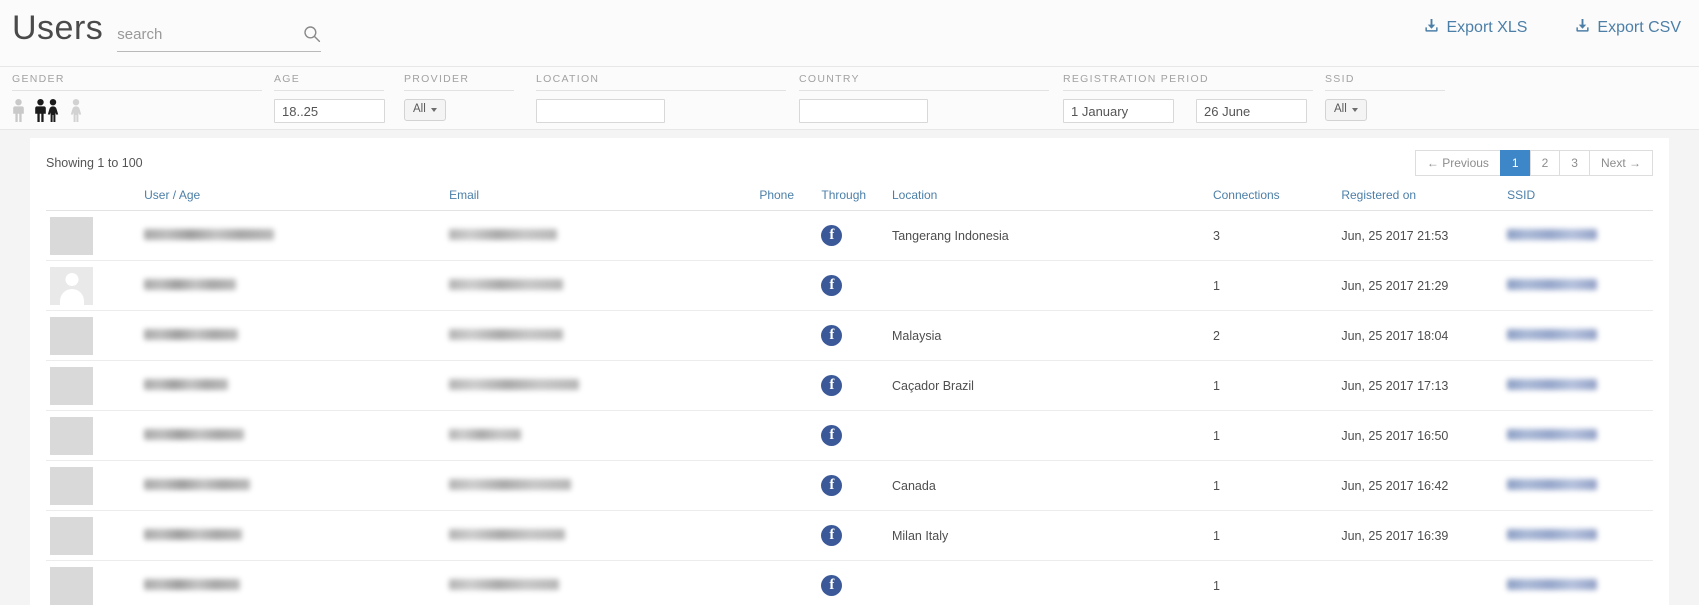 The image size is (1699, 605). I want to click on showing-count: Showing 1 to 100, so click(94, 163).